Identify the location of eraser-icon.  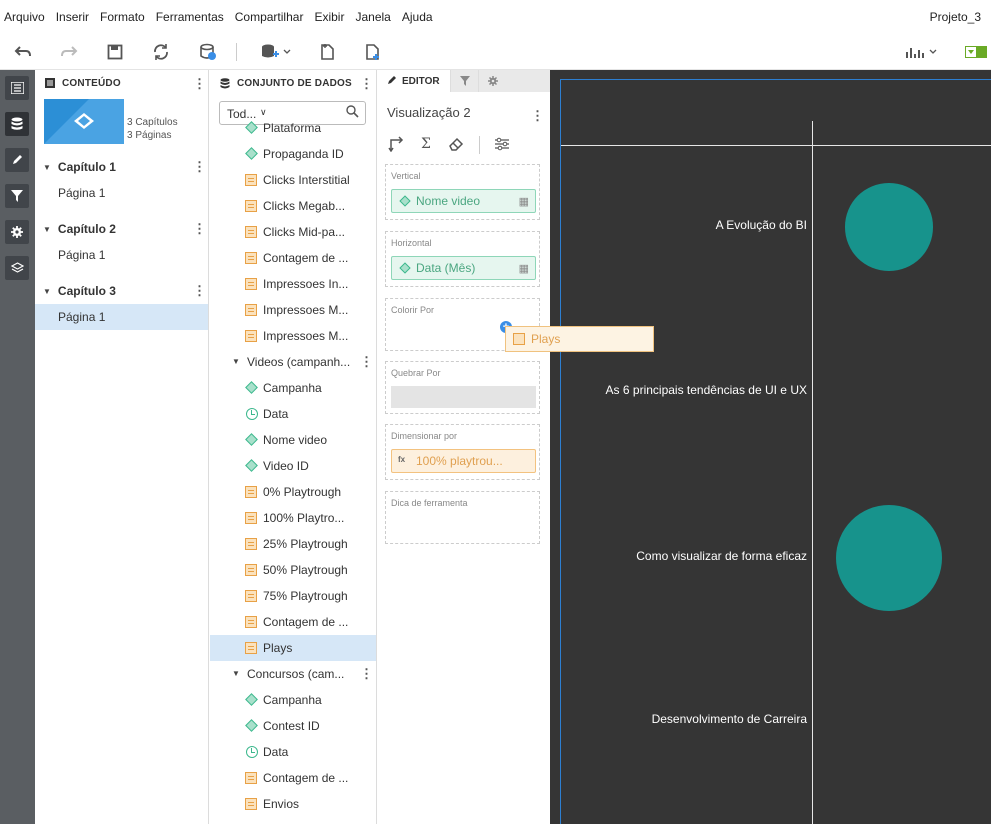
(456, 144).